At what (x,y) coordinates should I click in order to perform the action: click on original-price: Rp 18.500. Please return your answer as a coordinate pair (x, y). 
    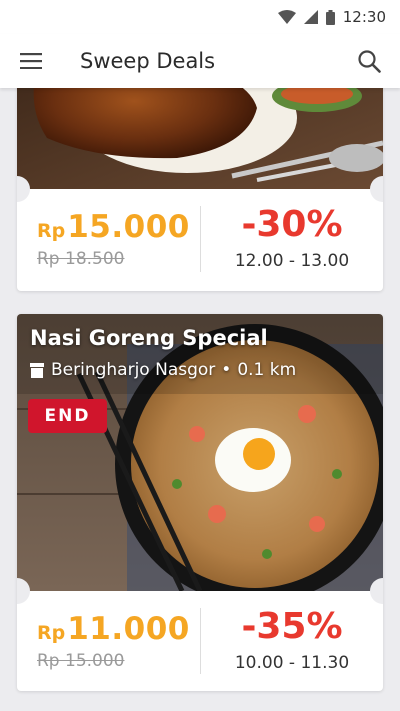
    Looking at the image, I should click on (81, 259).